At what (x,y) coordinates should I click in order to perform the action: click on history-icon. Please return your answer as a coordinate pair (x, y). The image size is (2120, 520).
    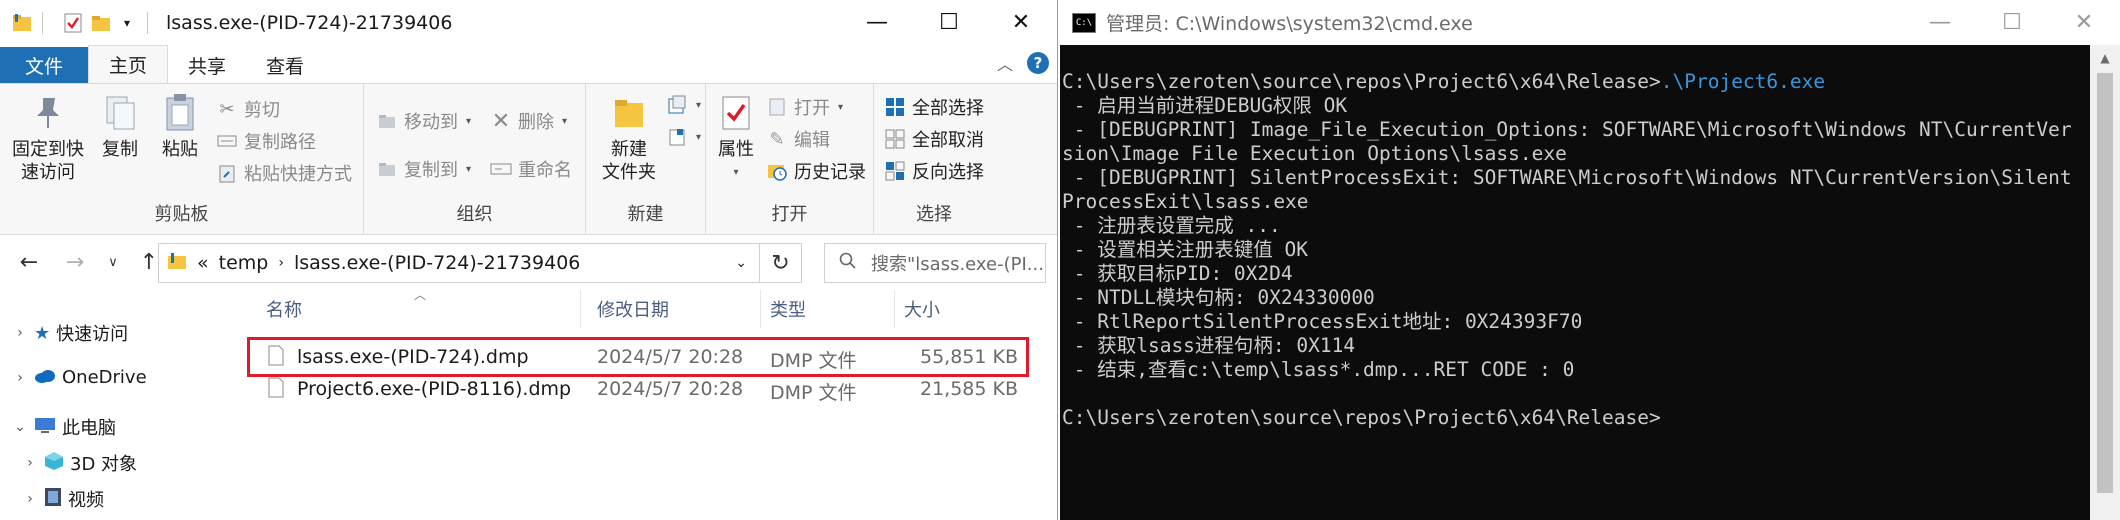
    Looking at the image, I should click on (777, 171).